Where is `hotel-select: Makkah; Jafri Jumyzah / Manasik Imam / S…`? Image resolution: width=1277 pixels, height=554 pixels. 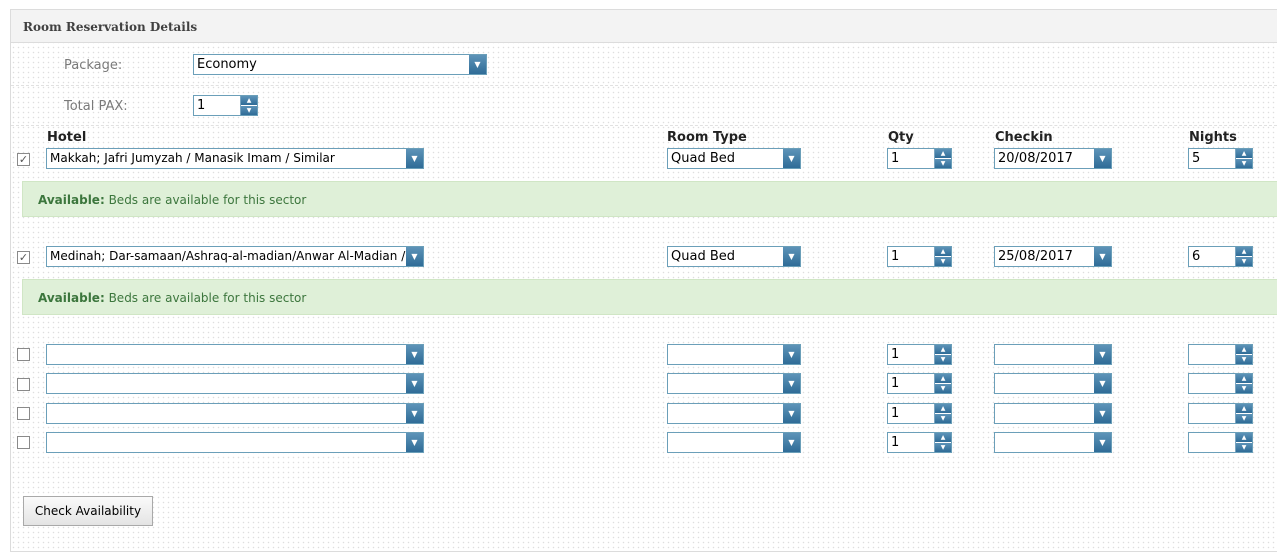 hotel-select: Makkah; Jafri Jumyzah / Manasik Imam / S… is located at coordinates (235, 158).